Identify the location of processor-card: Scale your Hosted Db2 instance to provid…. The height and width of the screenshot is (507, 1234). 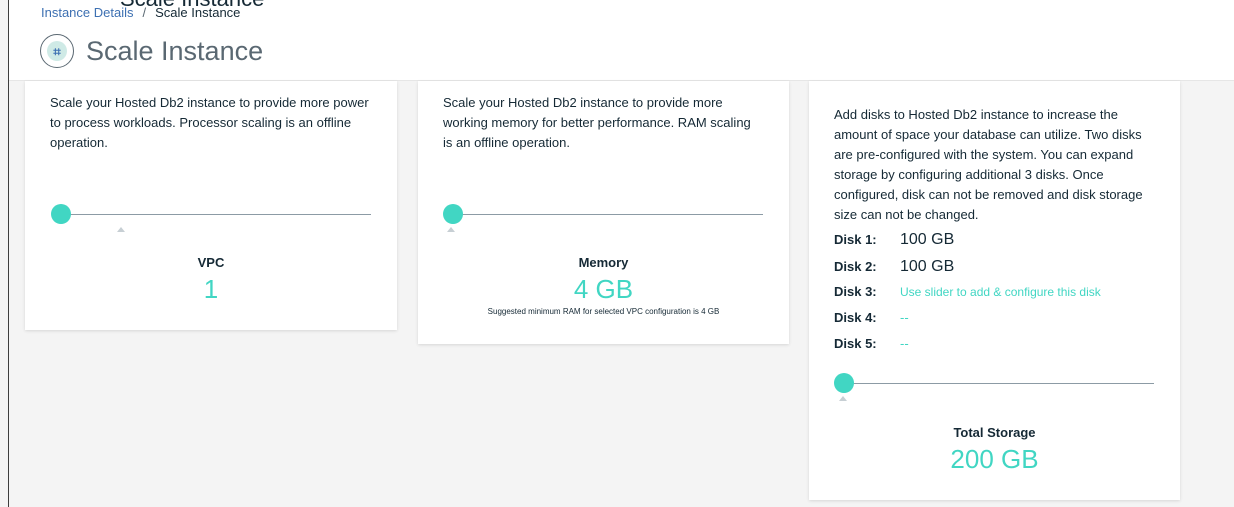
(211, 205).